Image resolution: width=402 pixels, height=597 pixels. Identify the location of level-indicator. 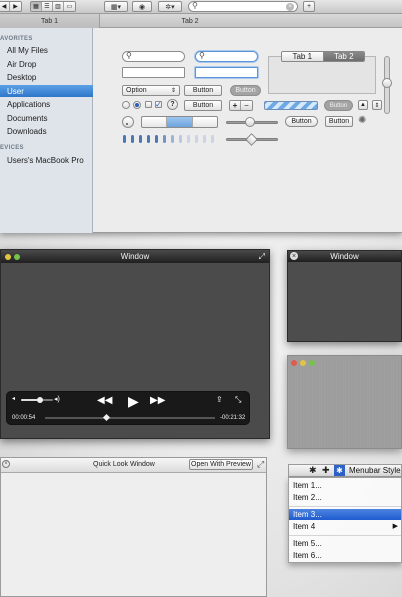
(171, 139).